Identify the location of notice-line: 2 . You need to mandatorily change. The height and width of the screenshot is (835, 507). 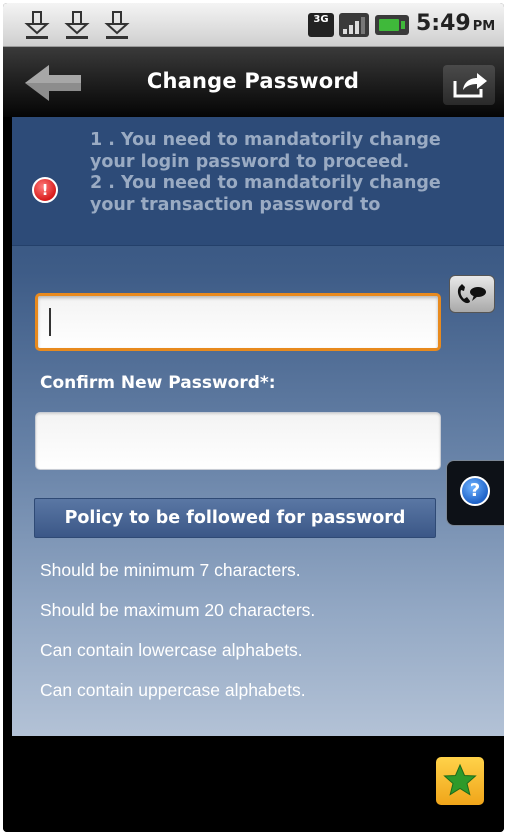
(265, 183).